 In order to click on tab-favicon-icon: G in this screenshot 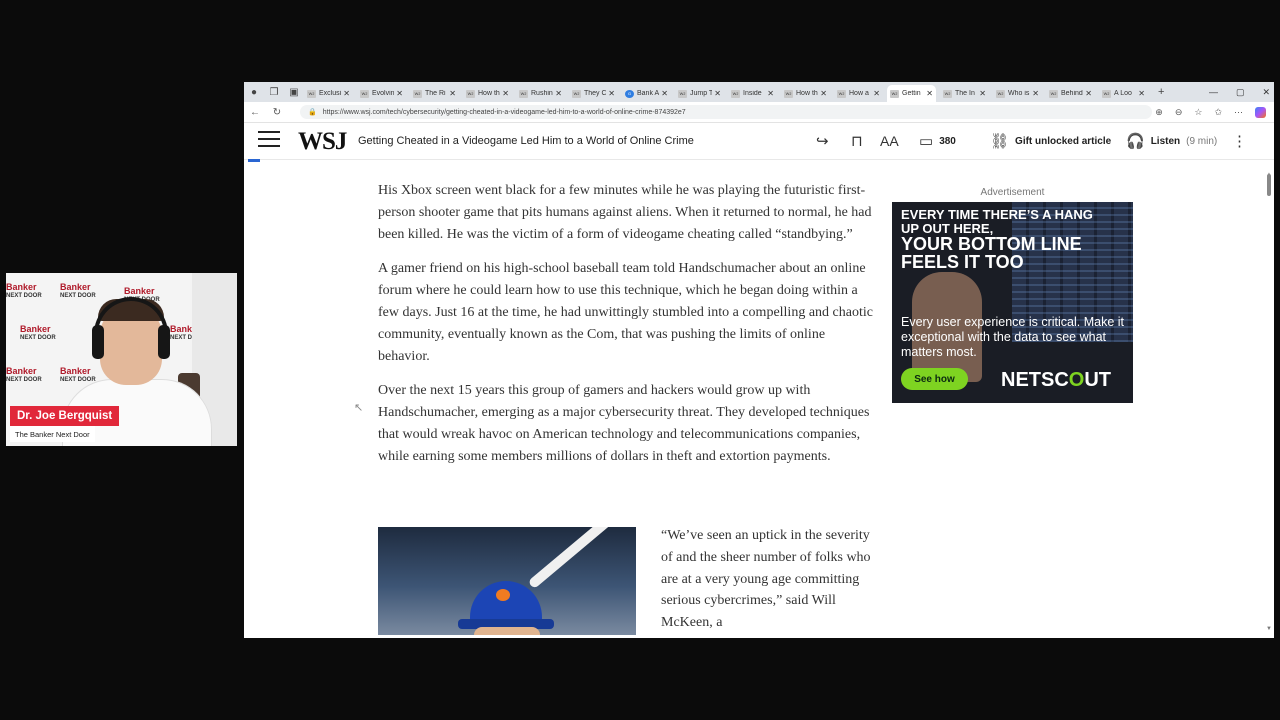, I will do `click(629, 93)`.